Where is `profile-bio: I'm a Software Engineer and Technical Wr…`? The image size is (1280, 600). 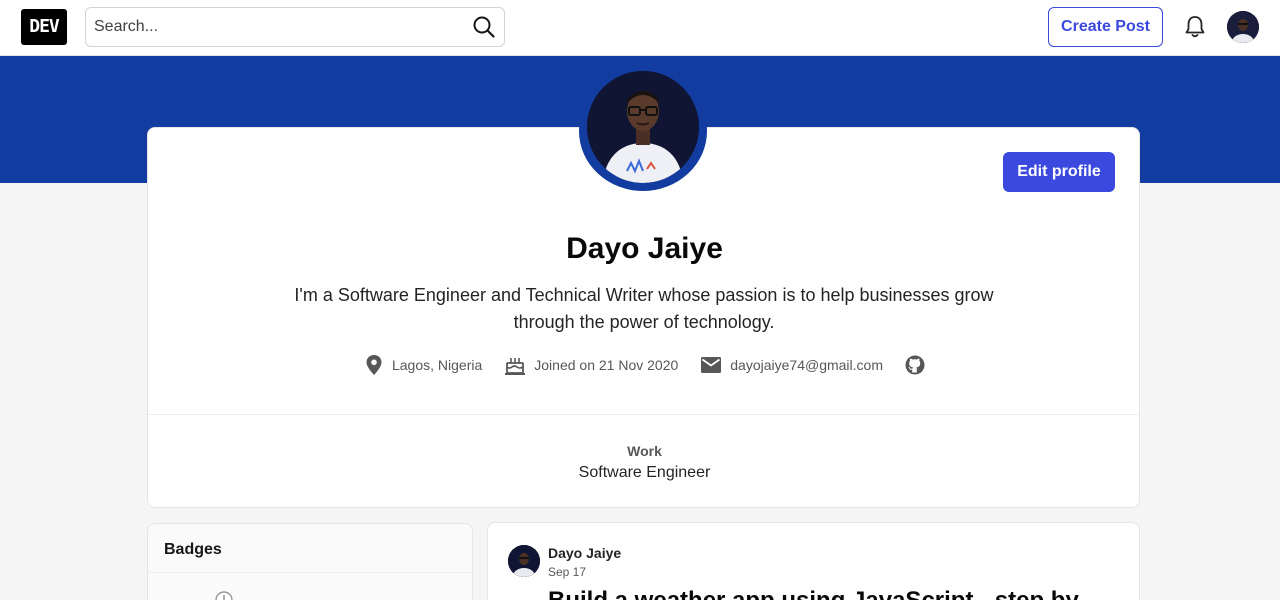 profile-bio: I'm a Software Engineer and Technical Wr… is located at coordinates (644, 308).